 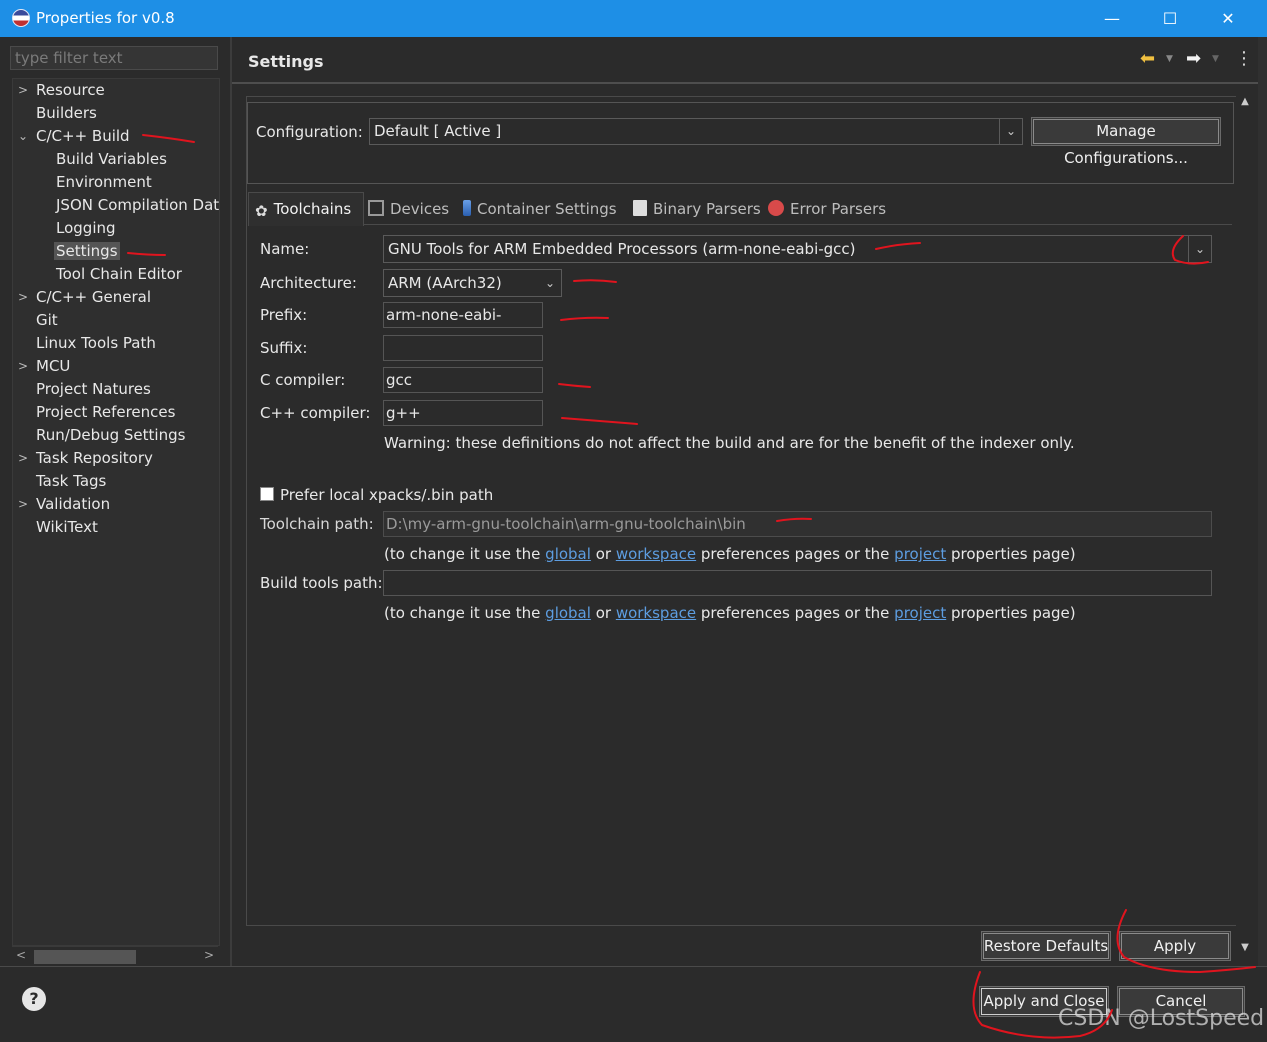 What do you see at coordinates (898, 246) in the screenshot?
I see `annotation-underline-name` at bounding box center [898, 246].